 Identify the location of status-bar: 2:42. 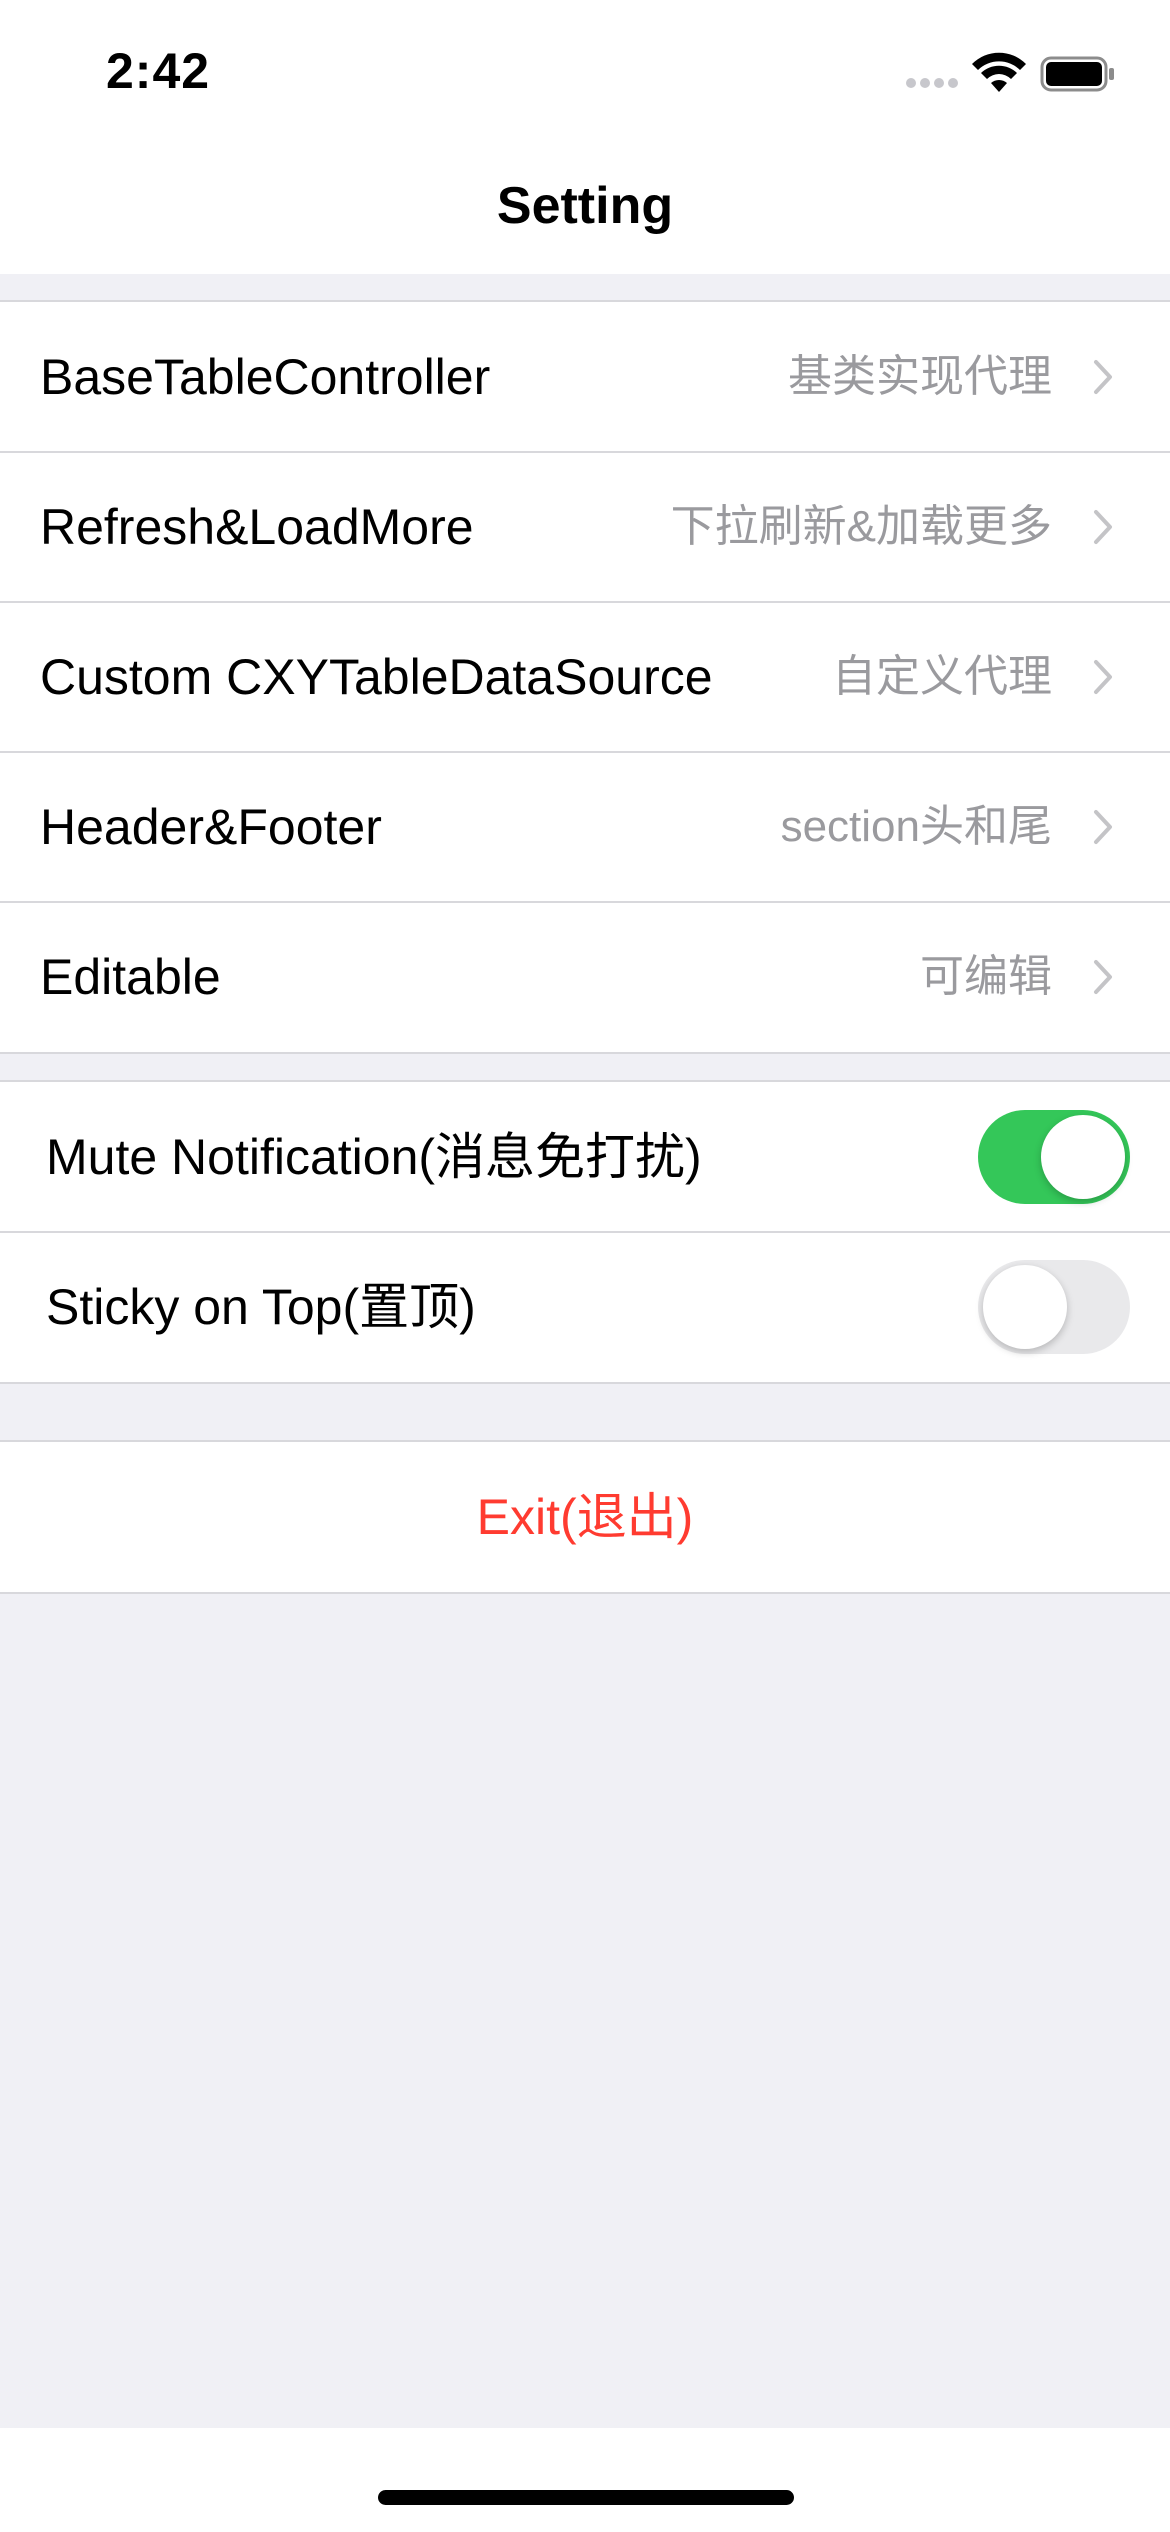
(585, 70).